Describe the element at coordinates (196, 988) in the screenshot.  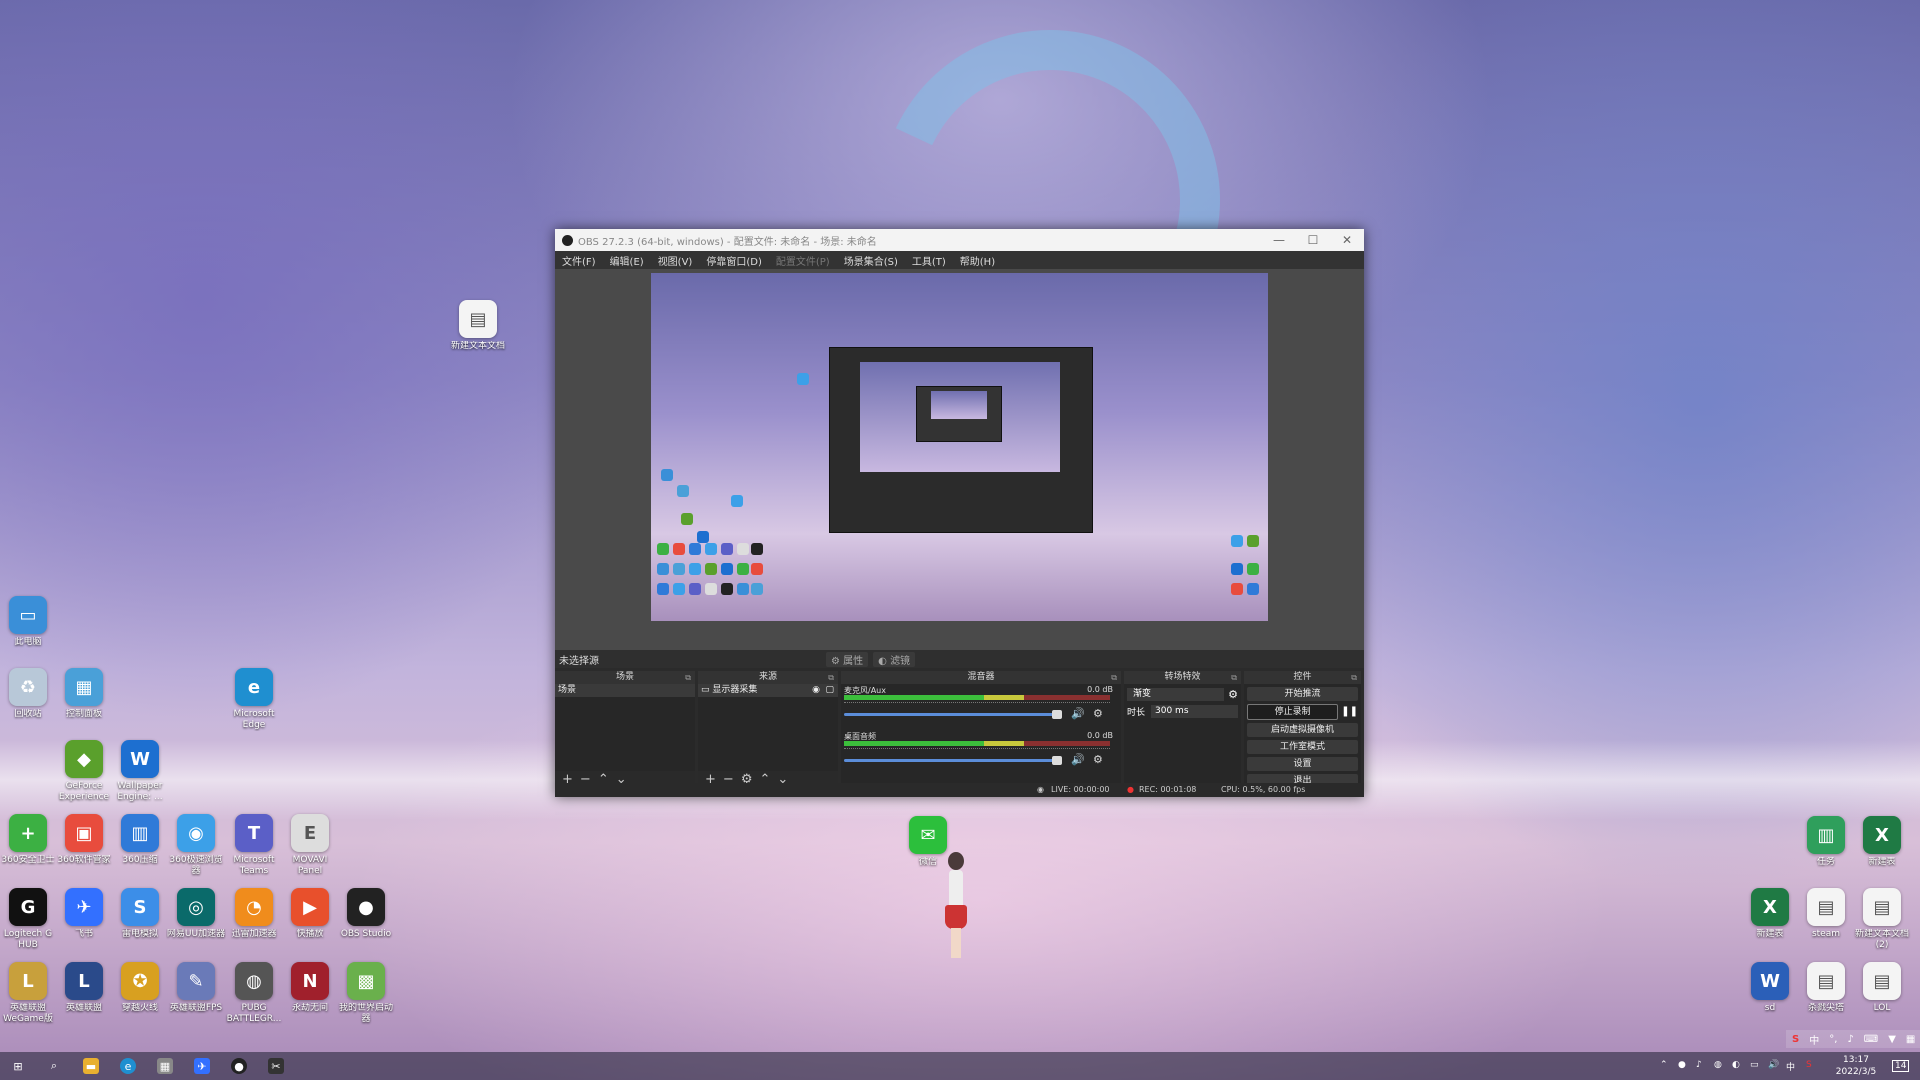
I see `desktop-icon: ✎ 英雄联盟FPS` at that location.